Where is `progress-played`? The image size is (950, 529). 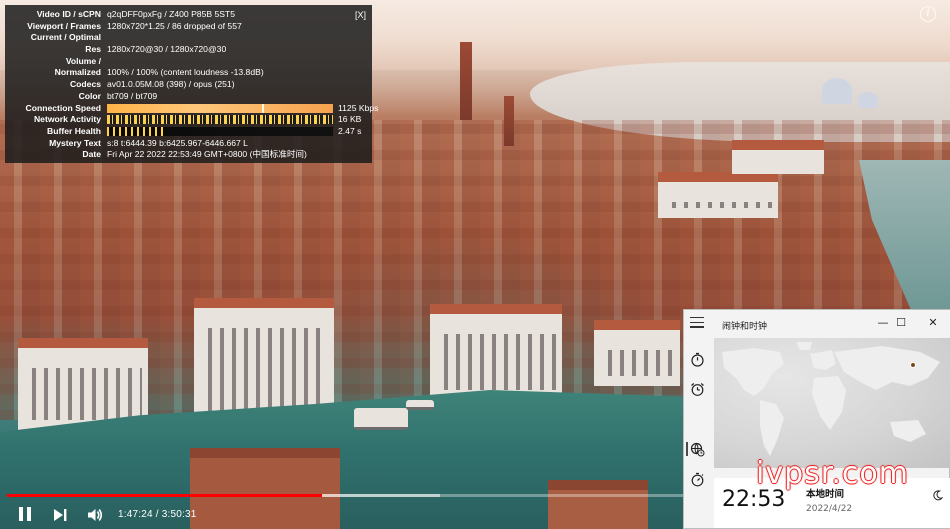 progress-played is located at coordinates (164, 495).